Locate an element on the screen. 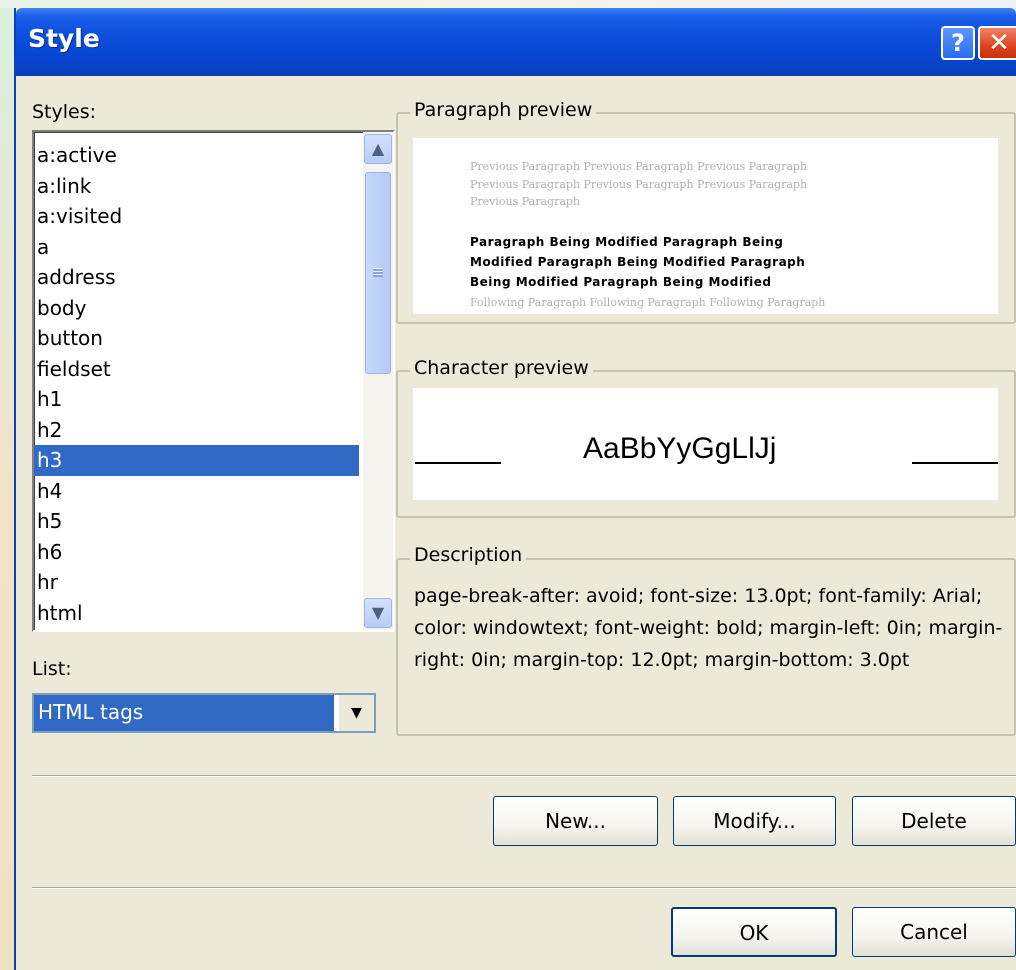  style-list-item: h2 is located at coordinates (196, 430).